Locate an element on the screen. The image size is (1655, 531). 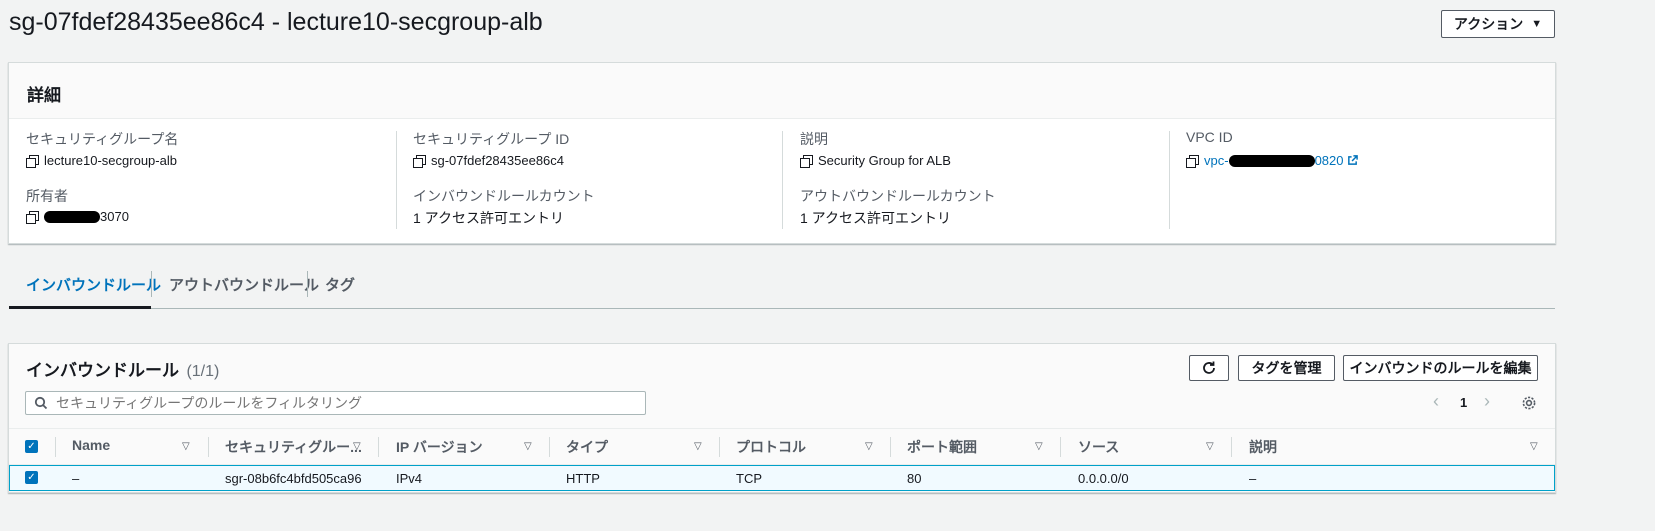
tab-outbound-rules: アウトバウンドルール is located at coordinates (244, 284).